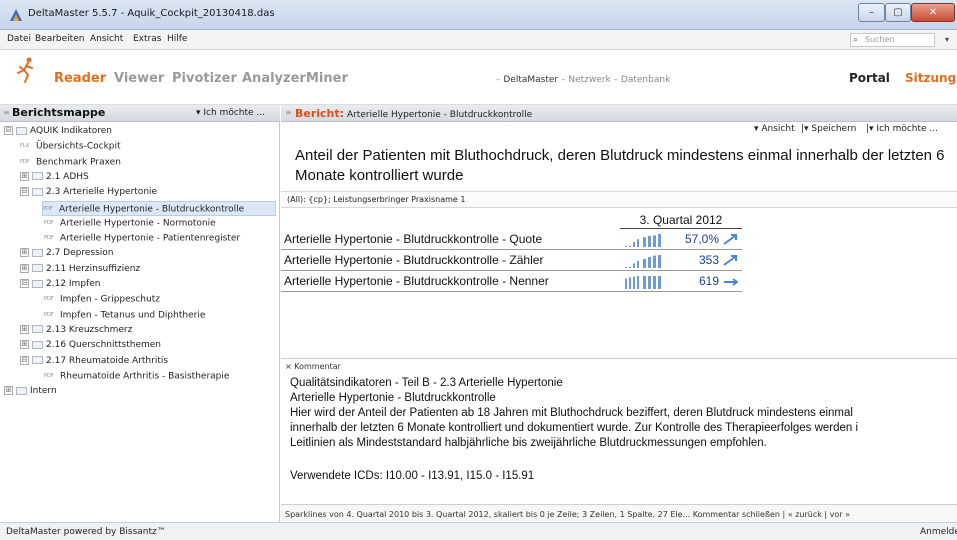 The height and width of the screenshot is (540, 957). What do you see at coordinates (60, 284) in the screenshot?
I see `tree-item: ⊟ 2.12 Impfen` at bounding box center [60, 284].